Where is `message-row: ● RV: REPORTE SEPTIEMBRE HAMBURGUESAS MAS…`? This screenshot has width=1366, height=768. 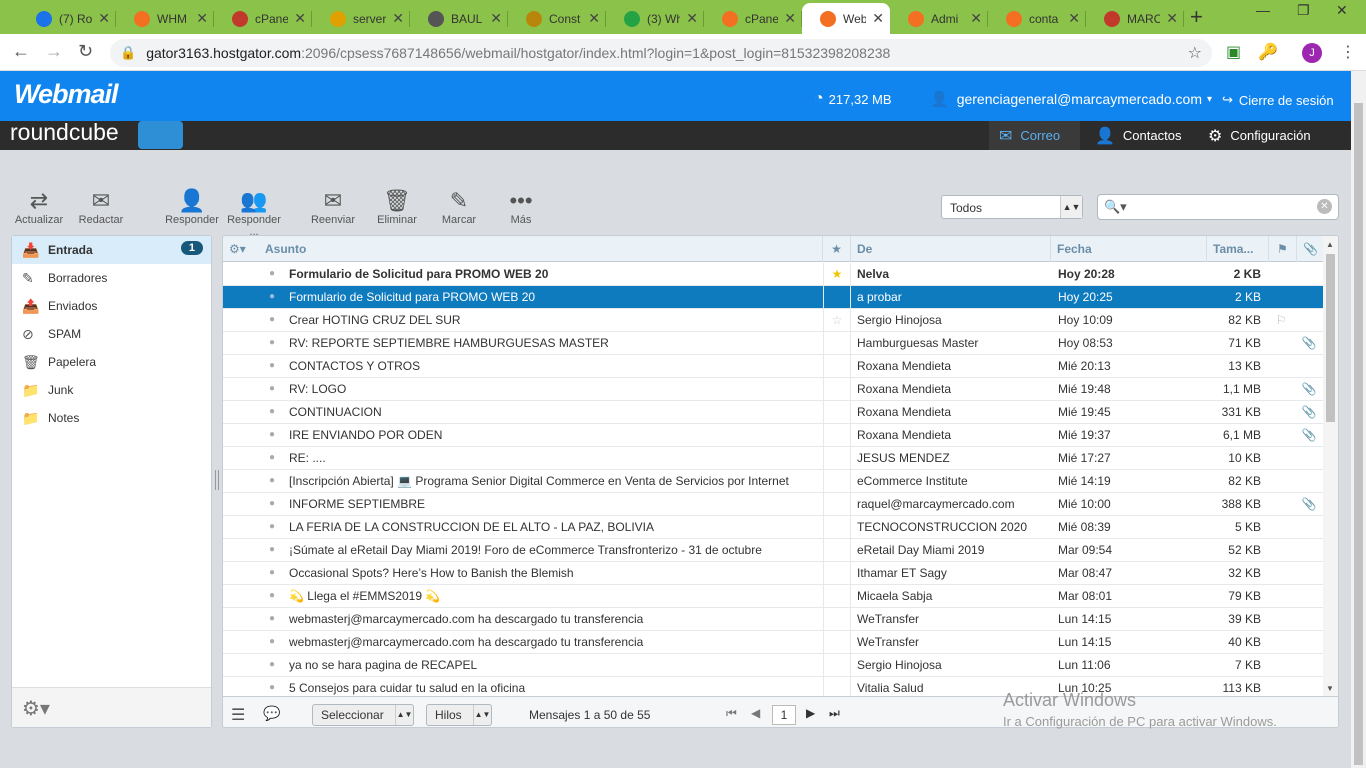
message-row: ● RV: REPORTE SEPTIEMBRE HAMBURGUESAS MAS… is located at coordinates (773, 343).